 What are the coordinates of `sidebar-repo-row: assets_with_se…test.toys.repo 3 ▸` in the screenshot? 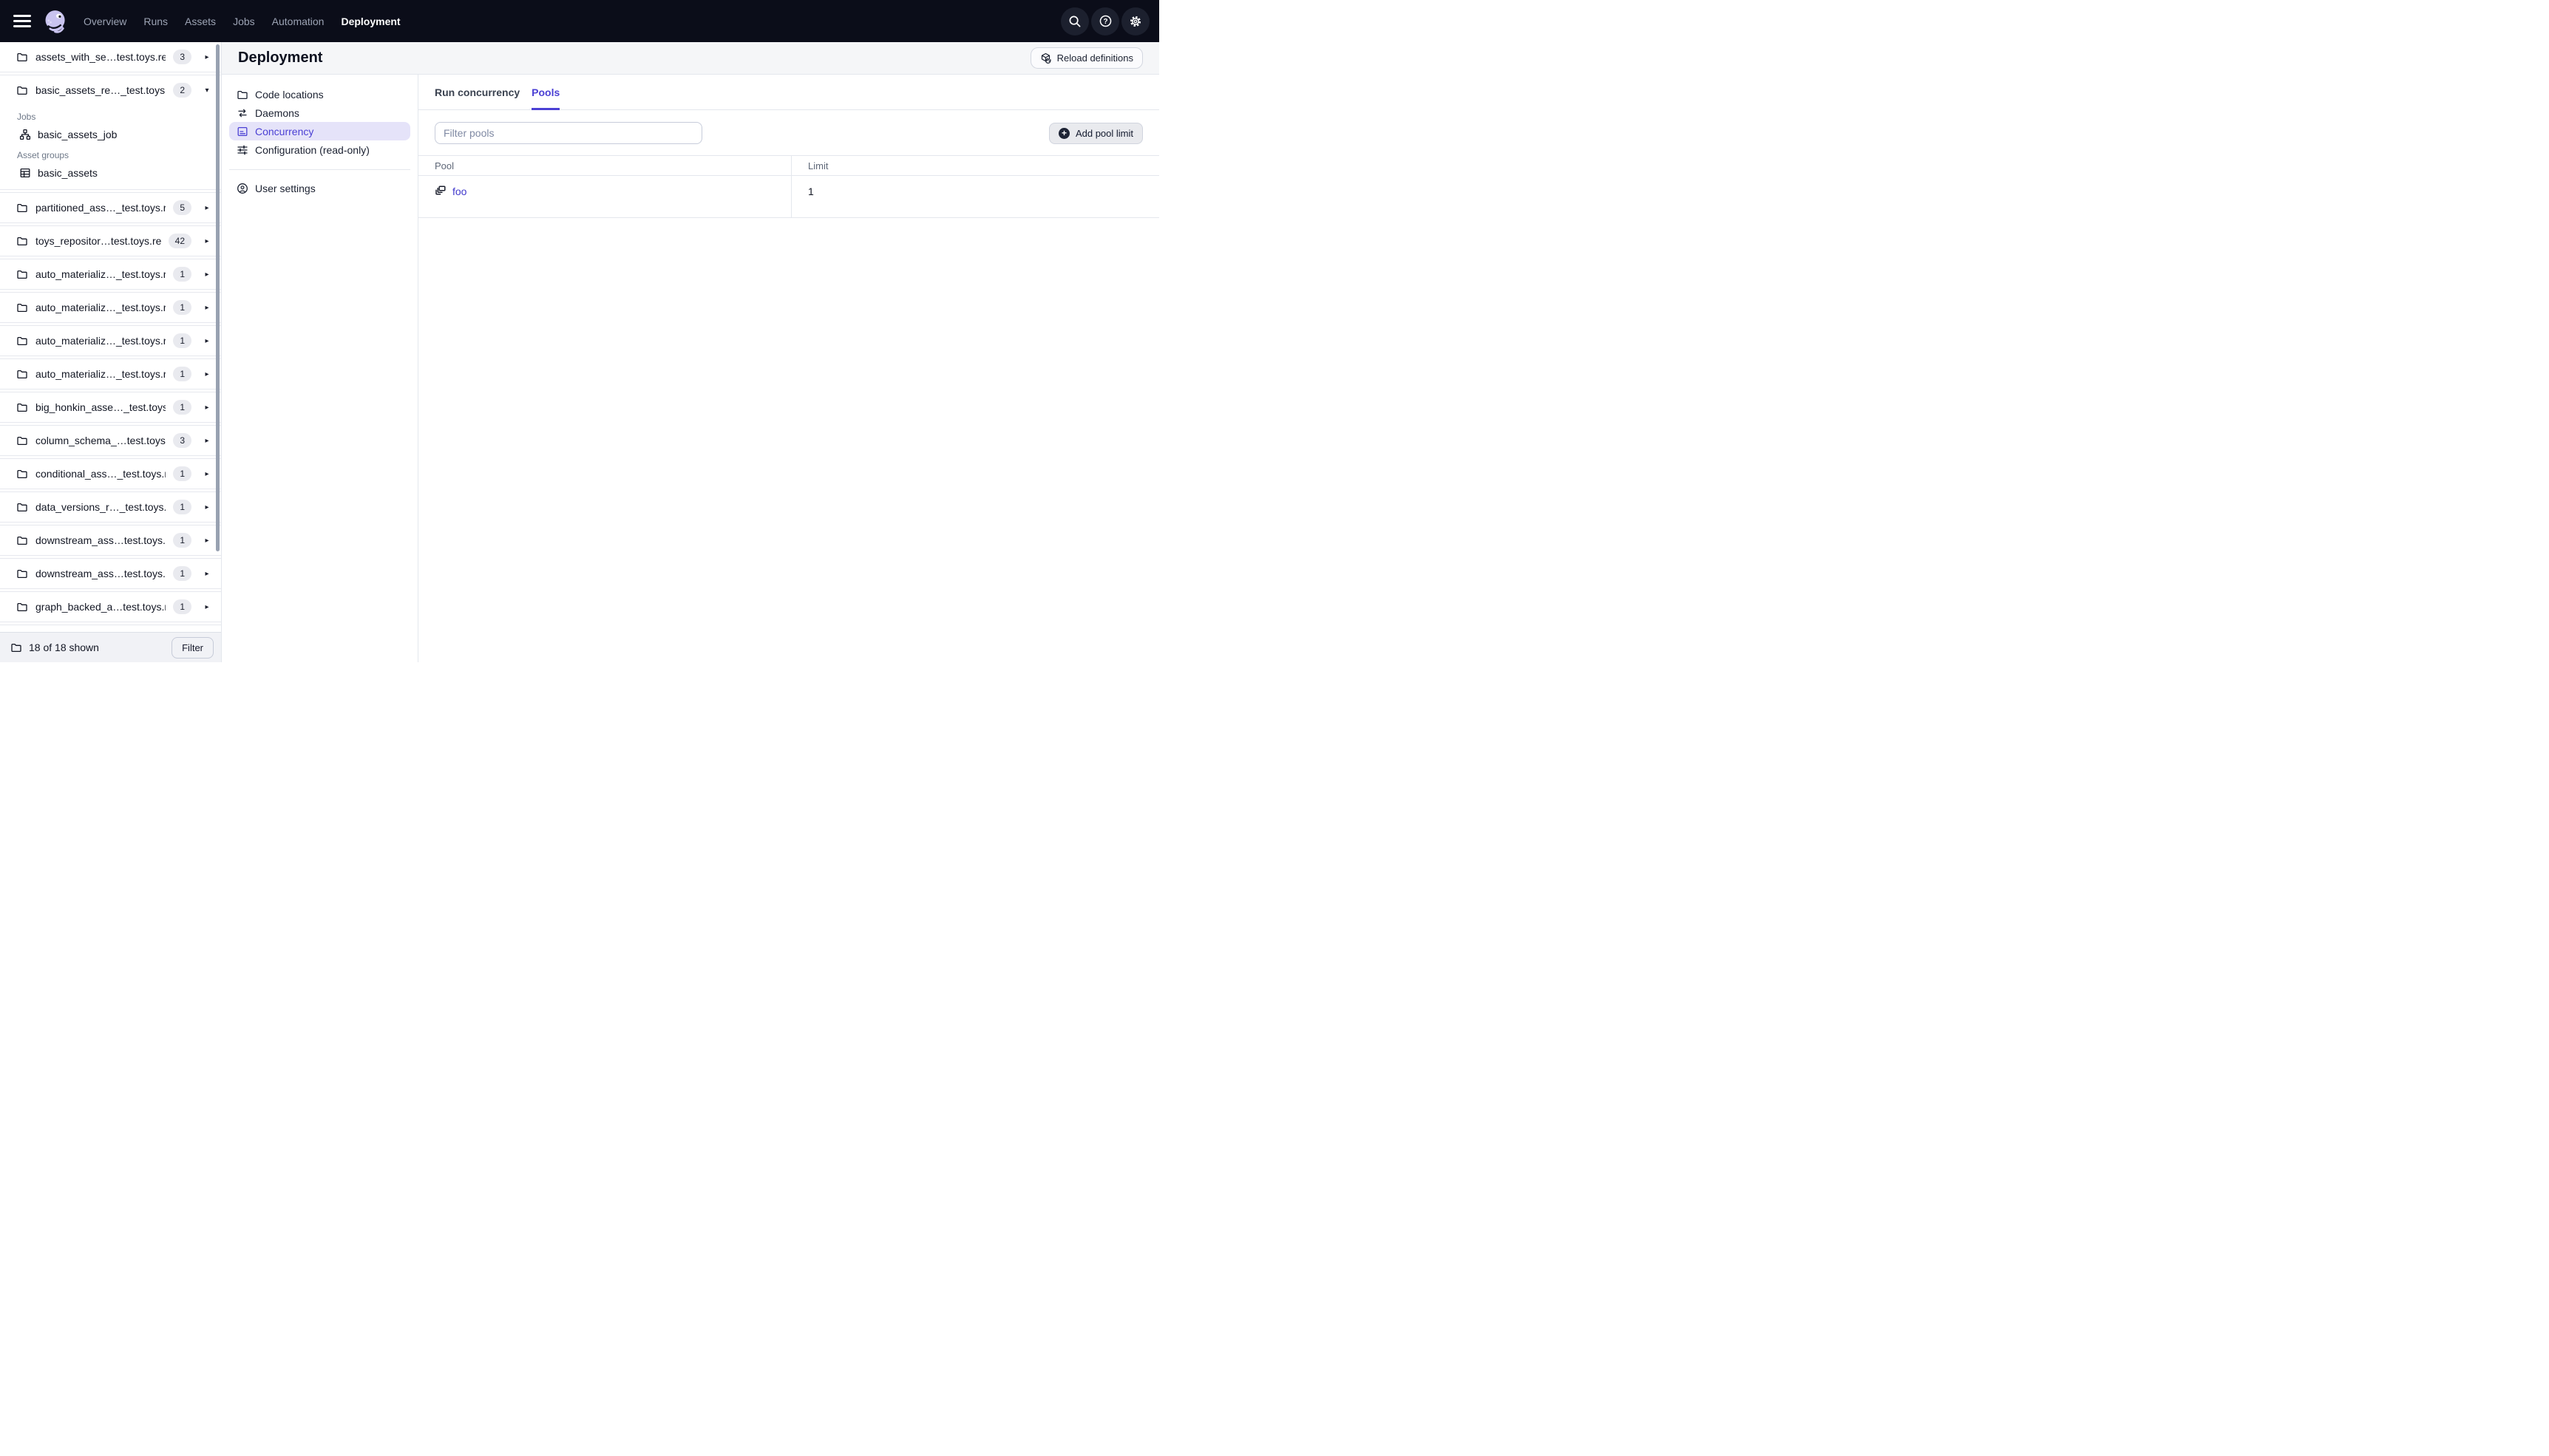 It's located at (110, 57).